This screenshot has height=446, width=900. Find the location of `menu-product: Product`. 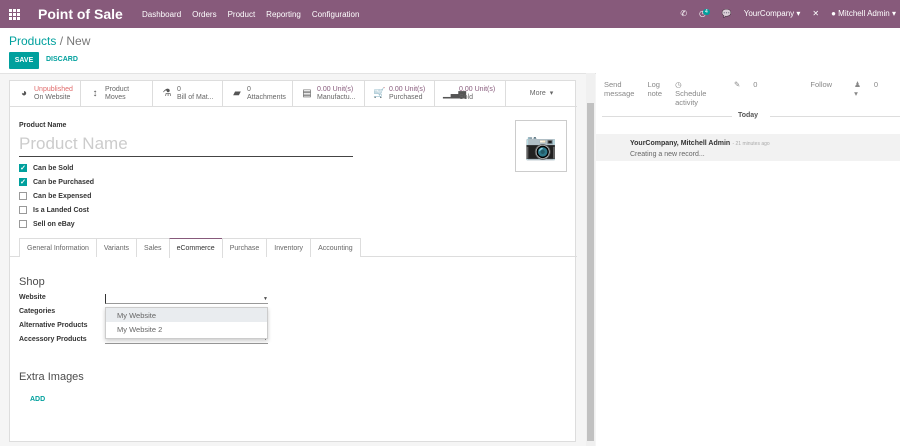

menu-product: Product is located at coordinates (242, 14).